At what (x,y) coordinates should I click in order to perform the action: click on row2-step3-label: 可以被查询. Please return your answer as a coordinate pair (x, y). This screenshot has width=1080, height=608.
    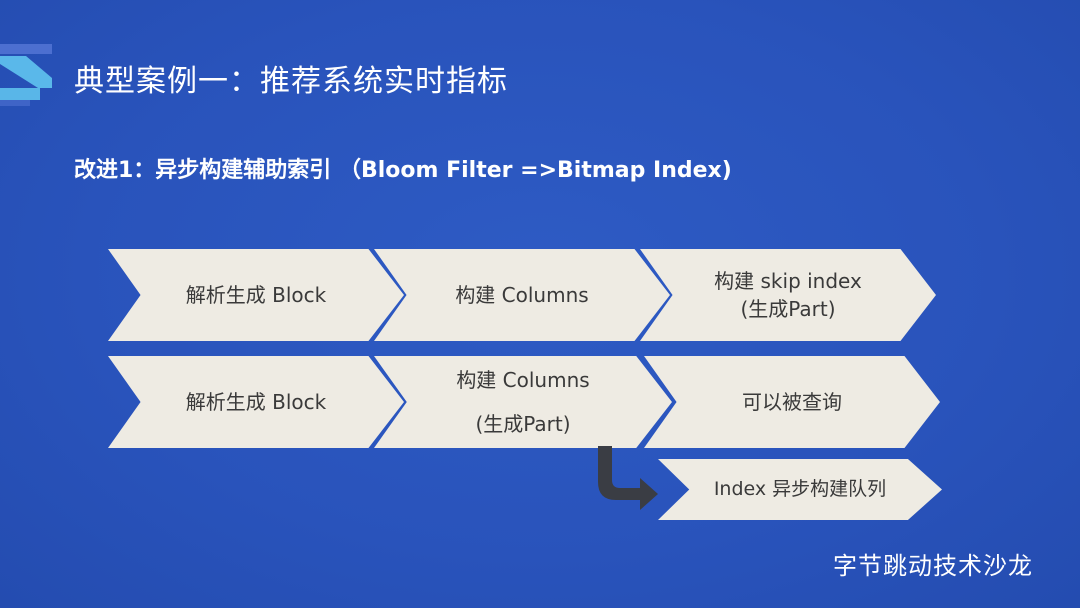
    Looking at the image, I should click on (792, 402).